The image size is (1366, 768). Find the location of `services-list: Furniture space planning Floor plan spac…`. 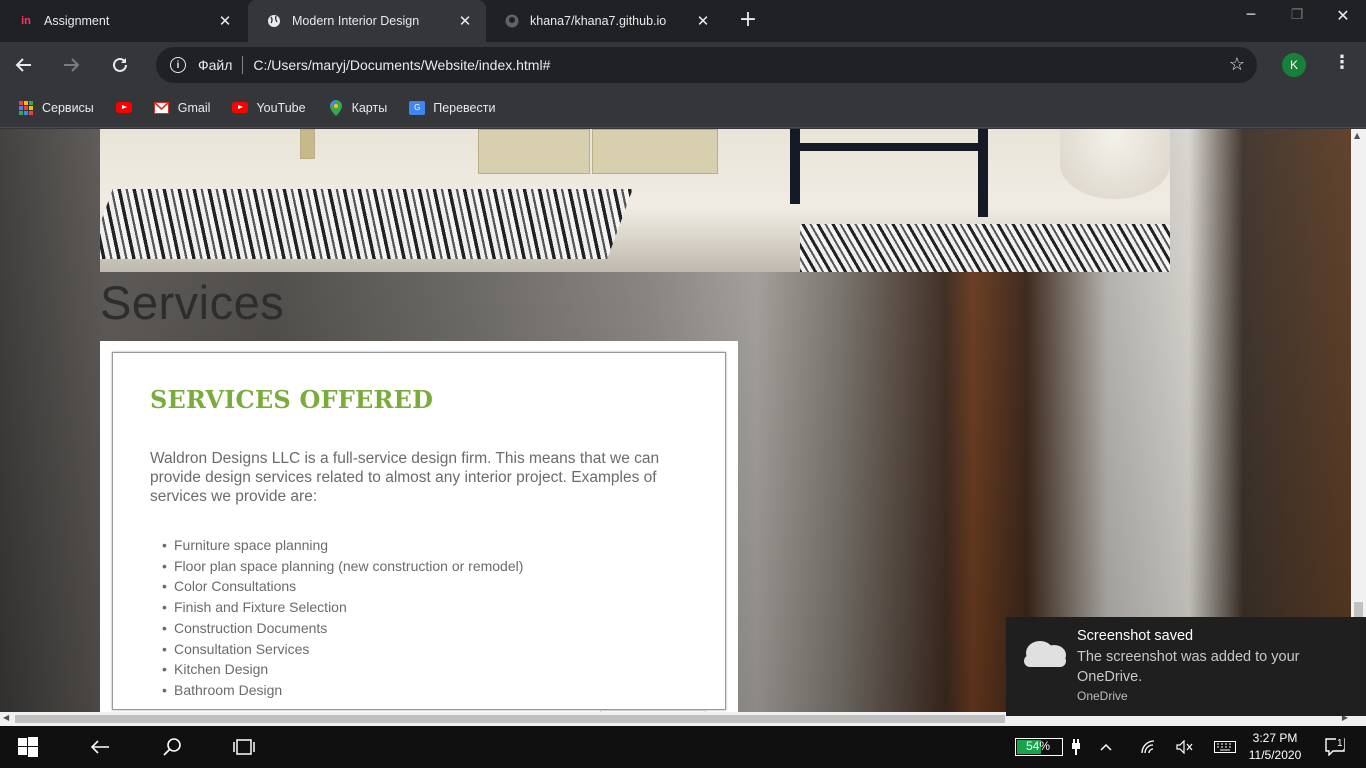

services-list: Furniture space planning Floor plan spac… is located at coordinates (419, 618).